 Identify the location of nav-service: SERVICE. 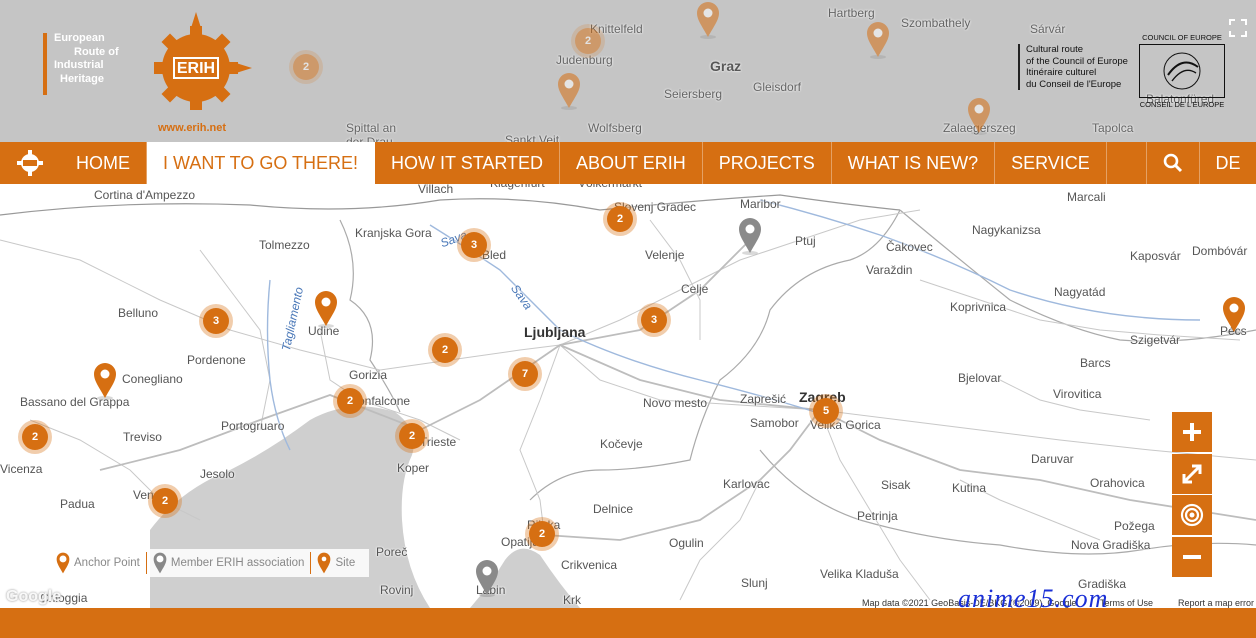
(1051, 163).